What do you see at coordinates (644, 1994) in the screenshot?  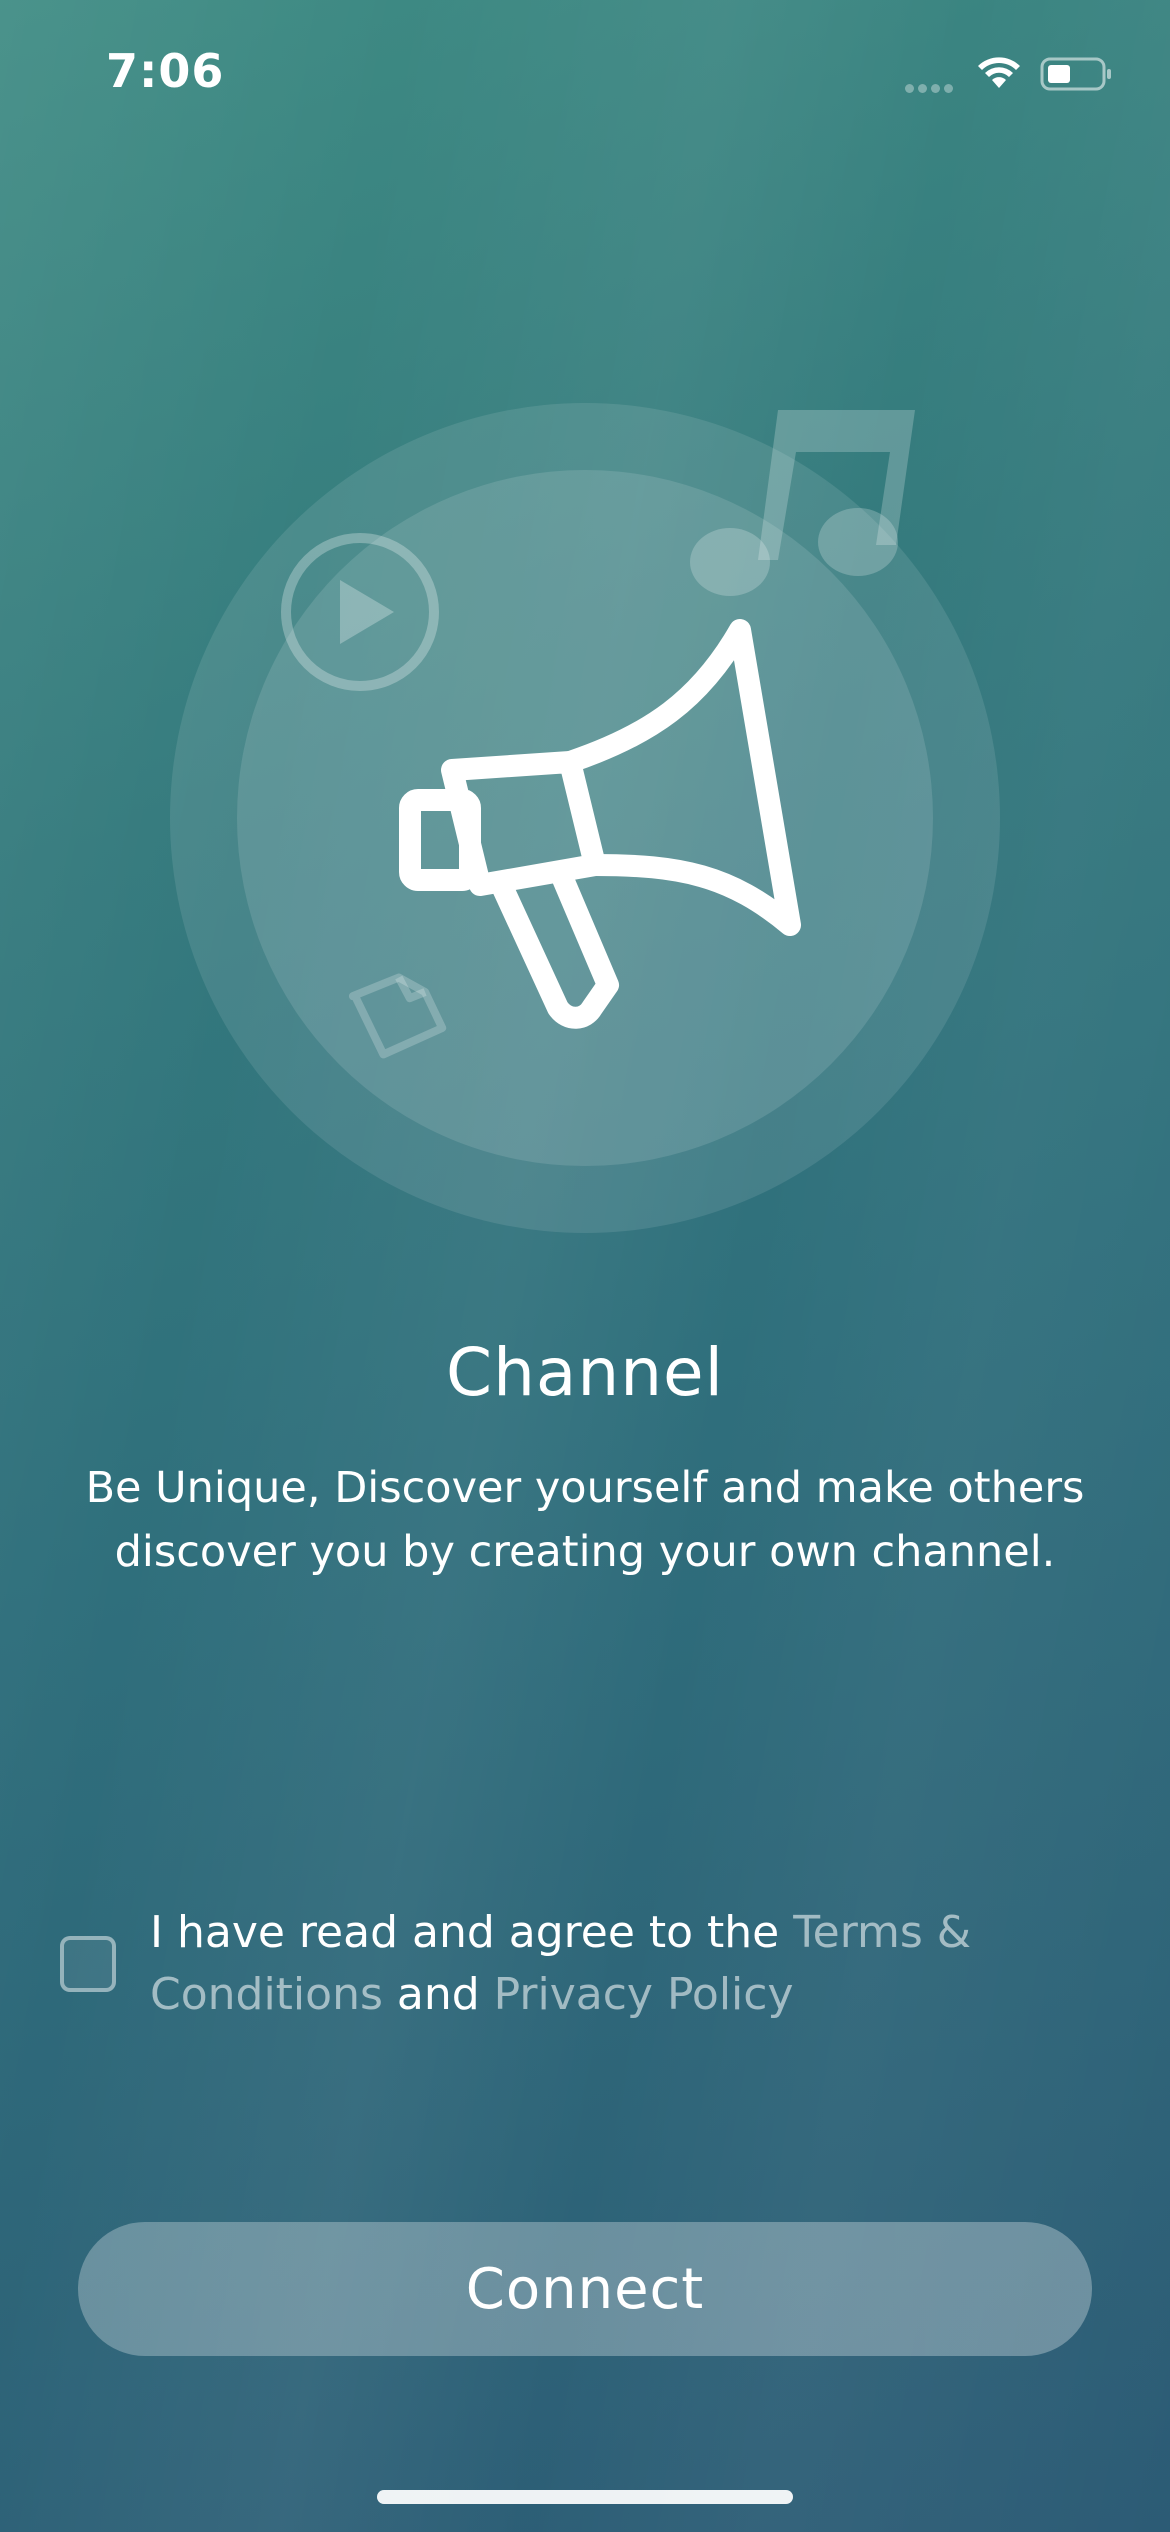 I see `privacy-link: Privacy Policy` at bounding box center [644, 1994].